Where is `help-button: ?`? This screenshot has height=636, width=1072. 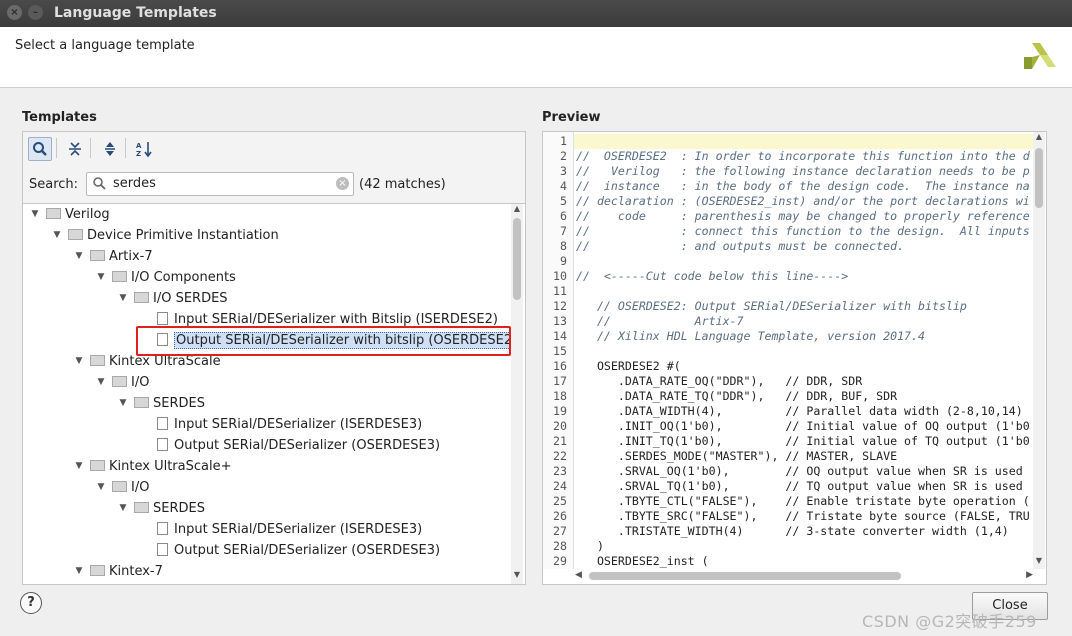 help-button: ? is located at coordinates (31, 603).